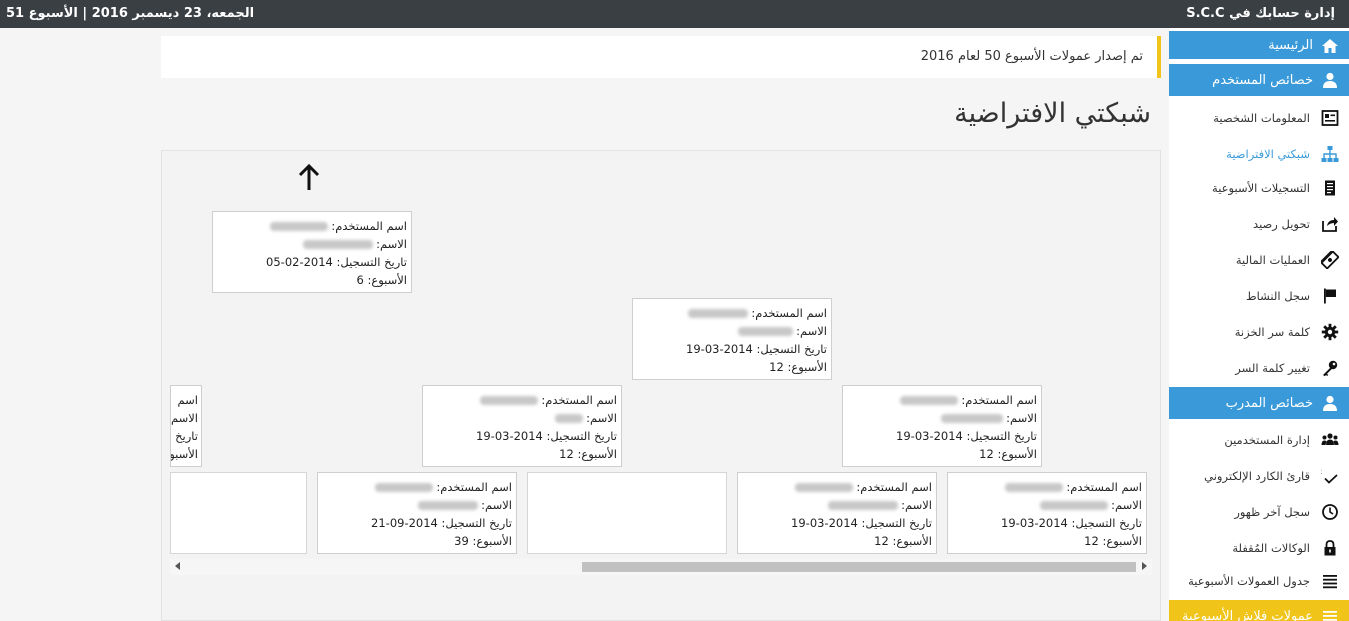 The height and width of the screenshot is (621, 1349). Describe the element at coordinates (1330, 188) in the screenshot. I see `document-icon` at that location.